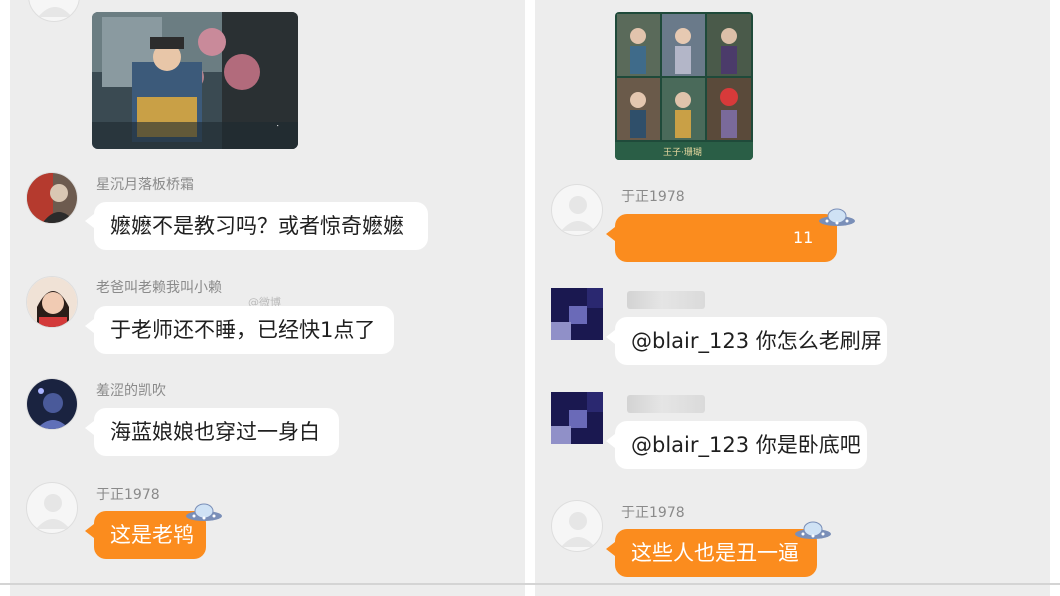 This screenshot has width=1060, height=596. I want to click on message-bubble-own: 11, so click(726, 238).